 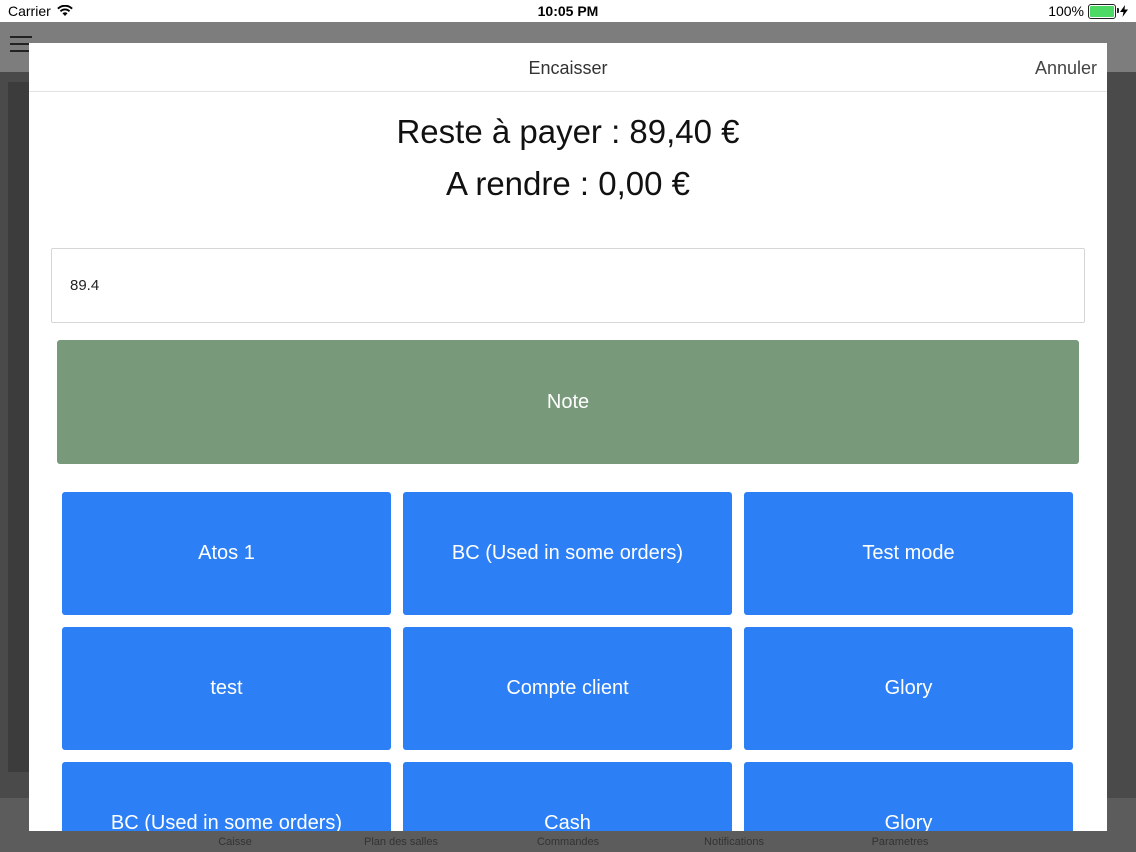 I want to click on payment-method-button: Atos 1, so click(x=226, y=553).